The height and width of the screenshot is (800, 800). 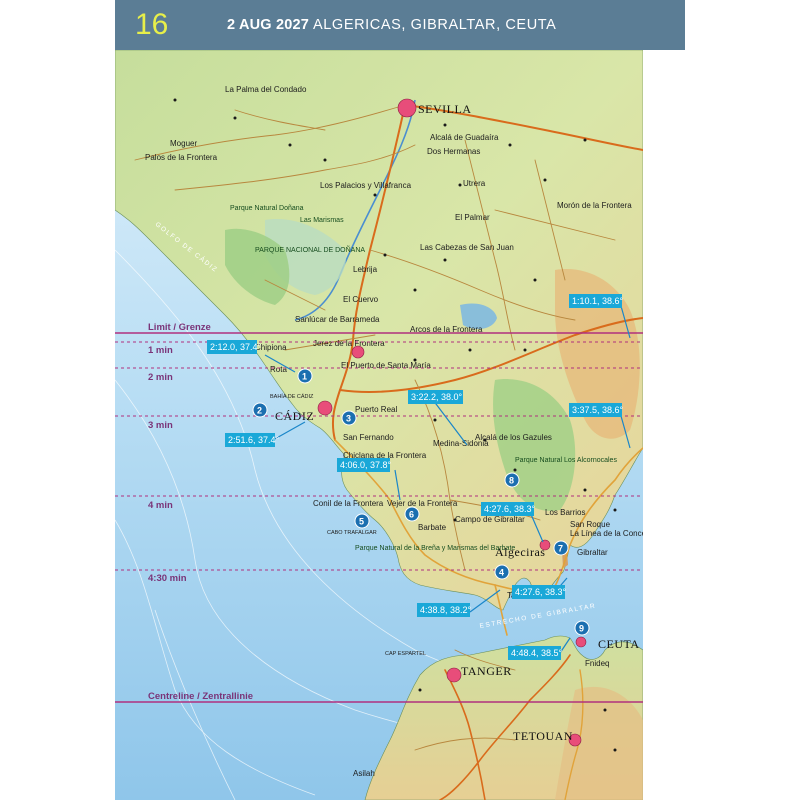 I want to click on city-barbate: Barbate, so click(x=432, y=527).